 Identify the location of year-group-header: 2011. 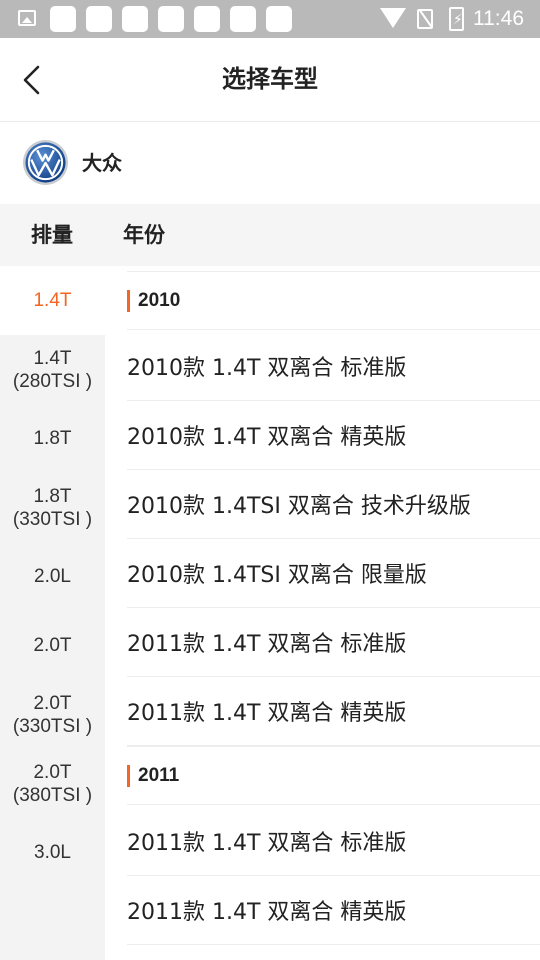
(333, 775).